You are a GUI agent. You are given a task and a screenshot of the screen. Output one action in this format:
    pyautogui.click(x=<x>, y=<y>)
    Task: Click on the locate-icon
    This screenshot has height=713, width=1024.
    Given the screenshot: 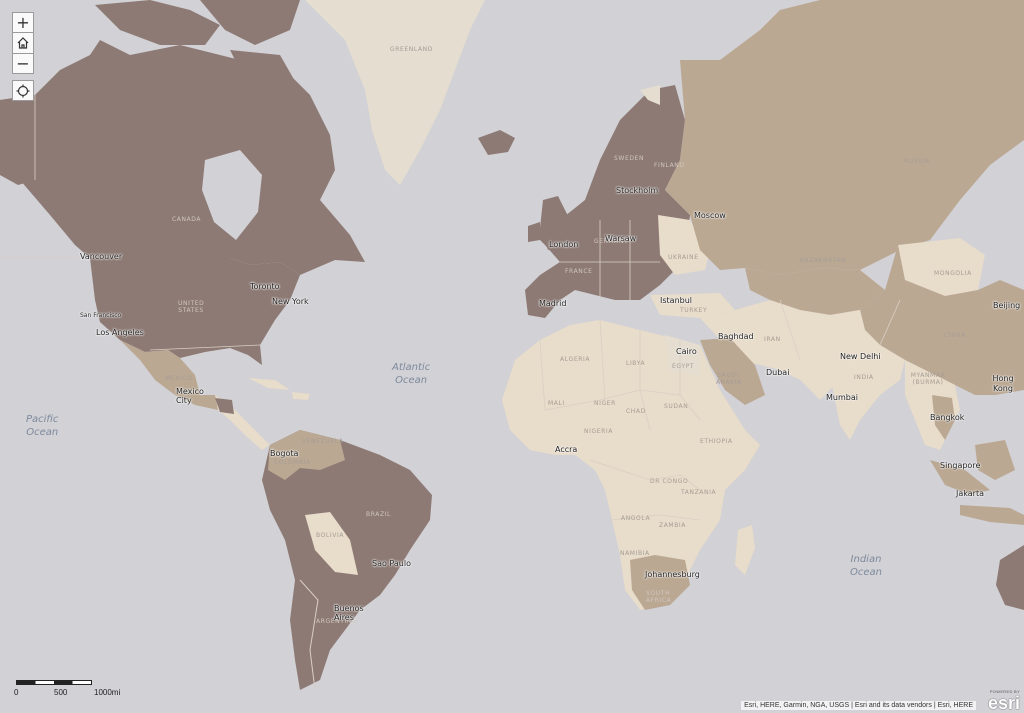 What is the action you would take?
    pyautogui.click(x=23, y=90)
    